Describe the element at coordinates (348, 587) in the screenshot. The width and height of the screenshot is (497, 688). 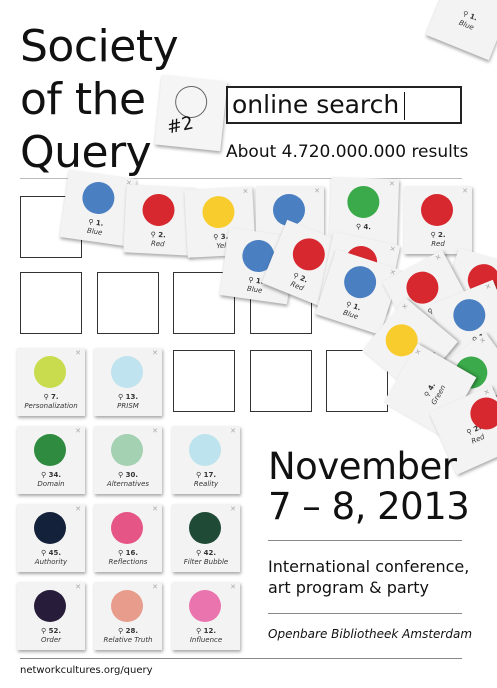
I see `event-description-line-2: art program & party` at that location.